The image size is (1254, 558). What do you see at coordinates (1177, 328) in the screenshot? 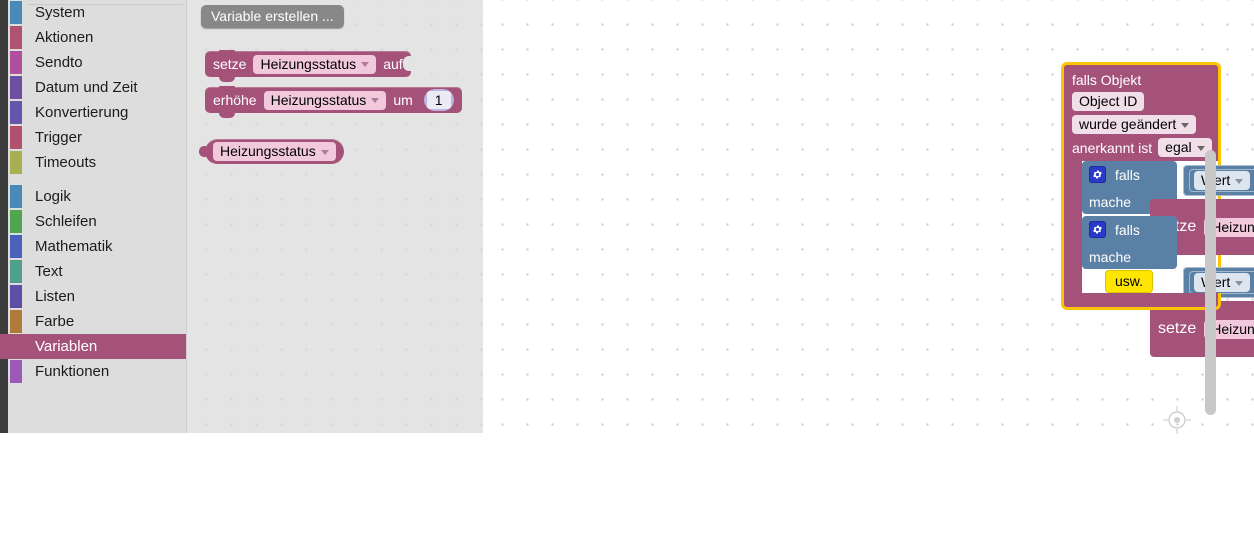
I see `set-label-2: setze` at bounding box center [1177, 328].